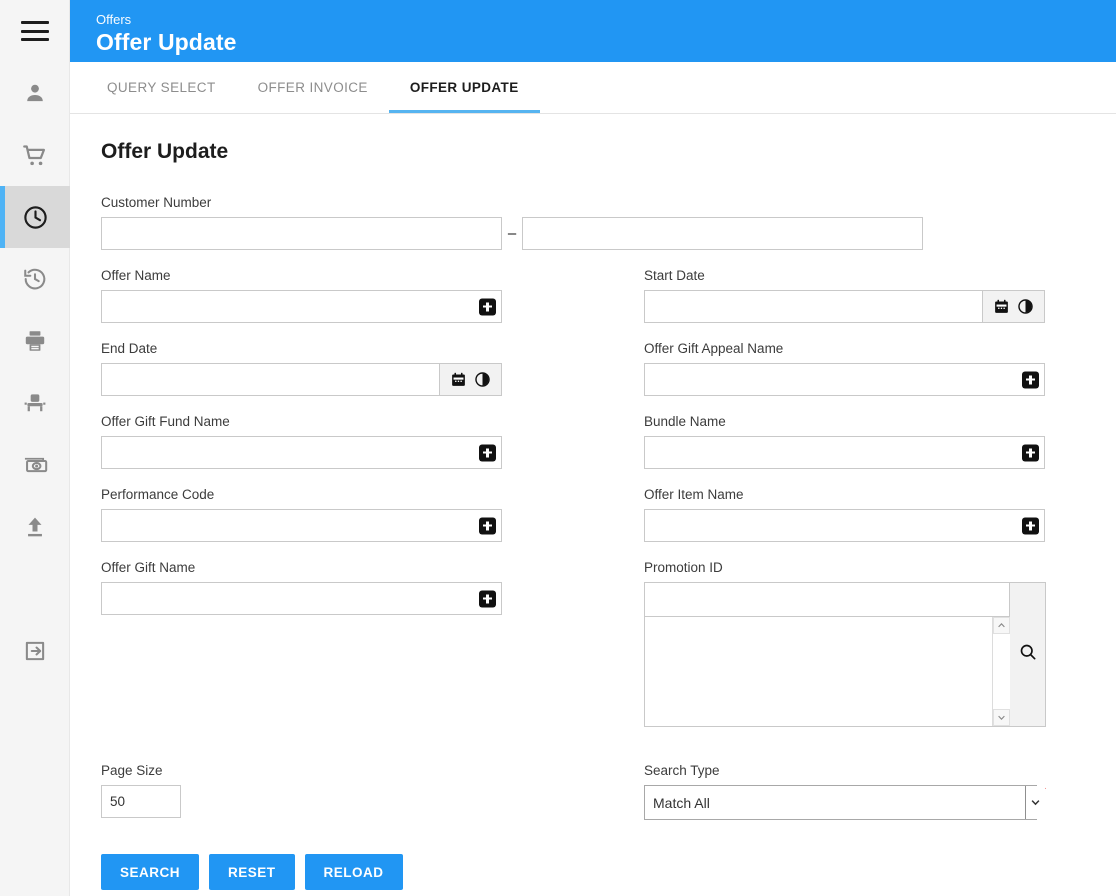 The height and width of the screenshot is (896, 1116). What do you see at coordinates (1001, 717) in the screenshot?
I see `chevron-down-icon` at bounding box center [1001, 717].